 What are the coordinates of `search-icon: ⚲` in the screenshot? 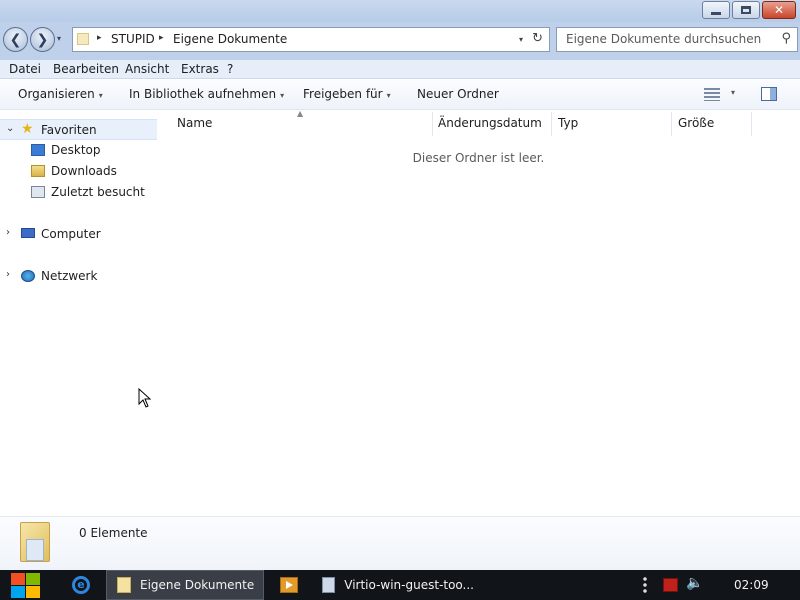 It's located at (786, 38).